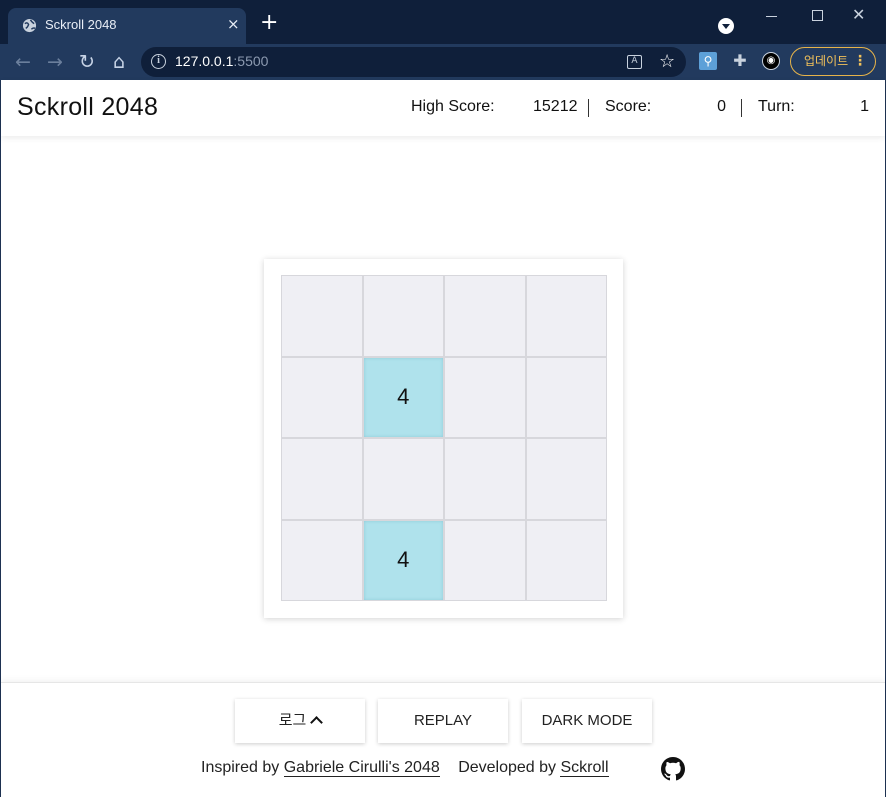 Image resolution: width=886 pixels, height=797 pixels. I want to click on tab-title: Sckroll 2048, so click(81, 24).